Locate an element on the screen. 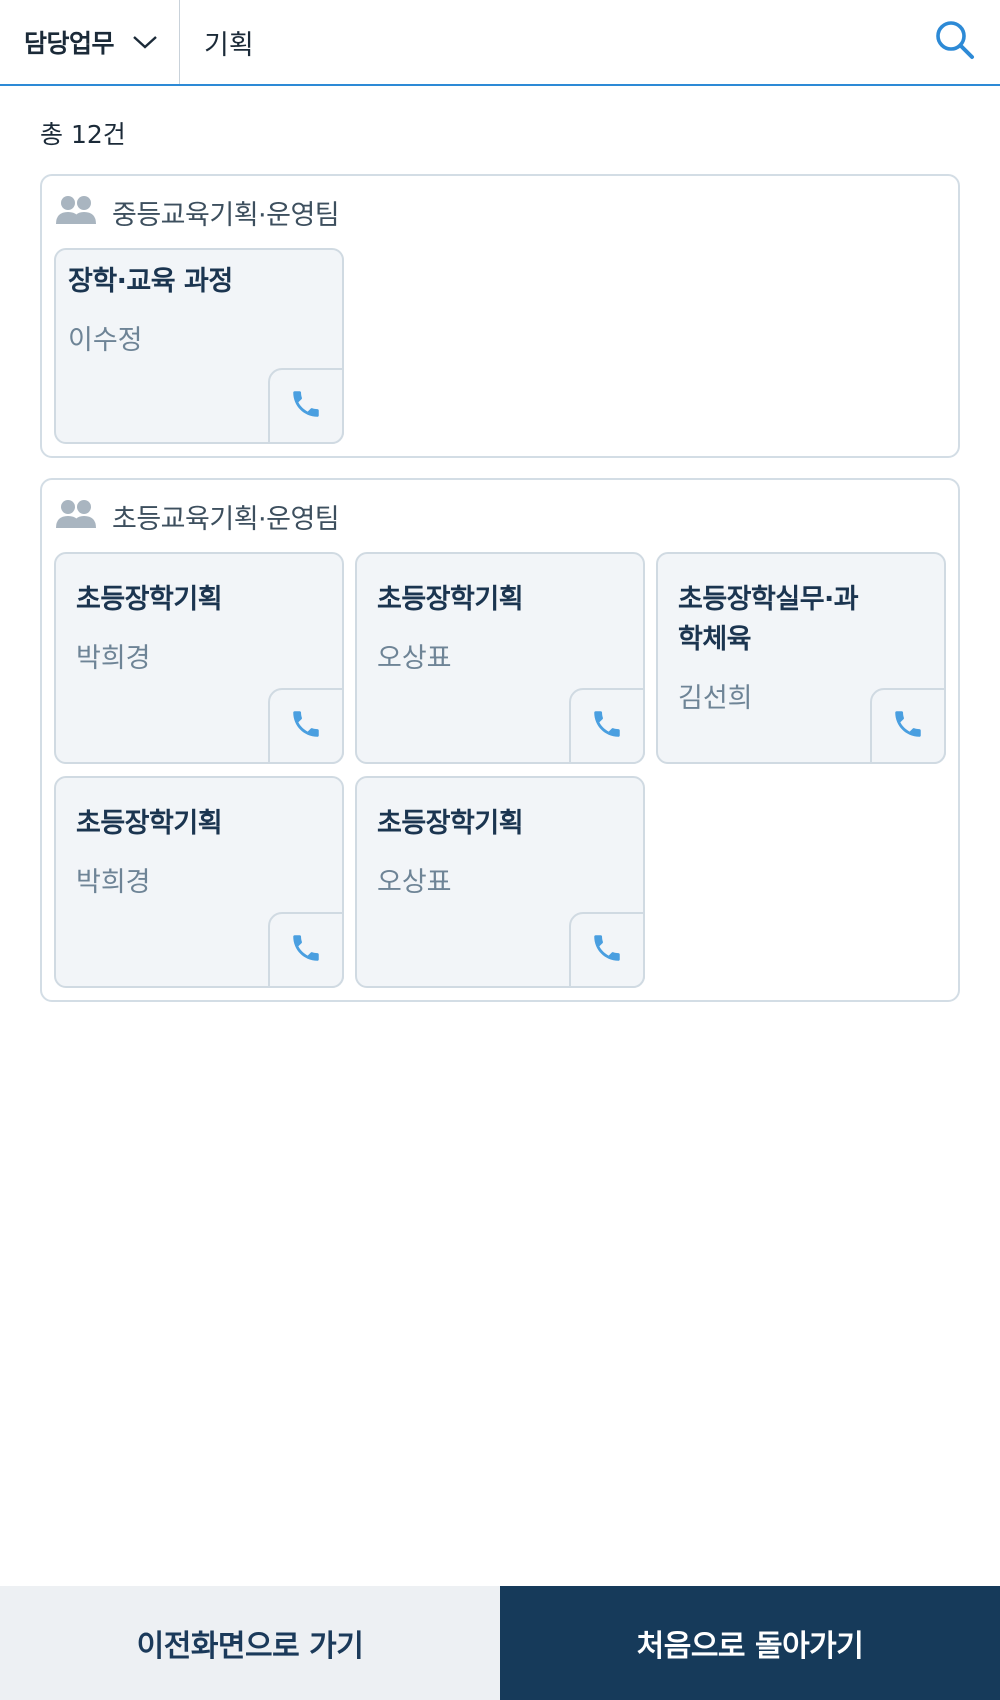 Image resolution: width=1000 pixels, height=1700 pixels. chevron-down-icon is located at coordinates (145, 42).